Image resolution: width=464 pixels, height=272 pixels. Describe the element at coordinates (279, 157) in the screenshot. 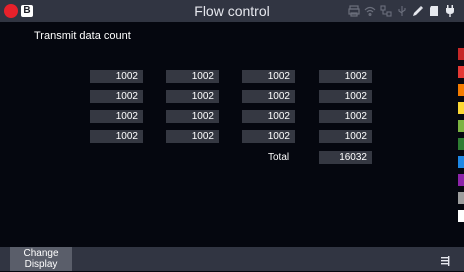

I see `total-label: Total` at that location.